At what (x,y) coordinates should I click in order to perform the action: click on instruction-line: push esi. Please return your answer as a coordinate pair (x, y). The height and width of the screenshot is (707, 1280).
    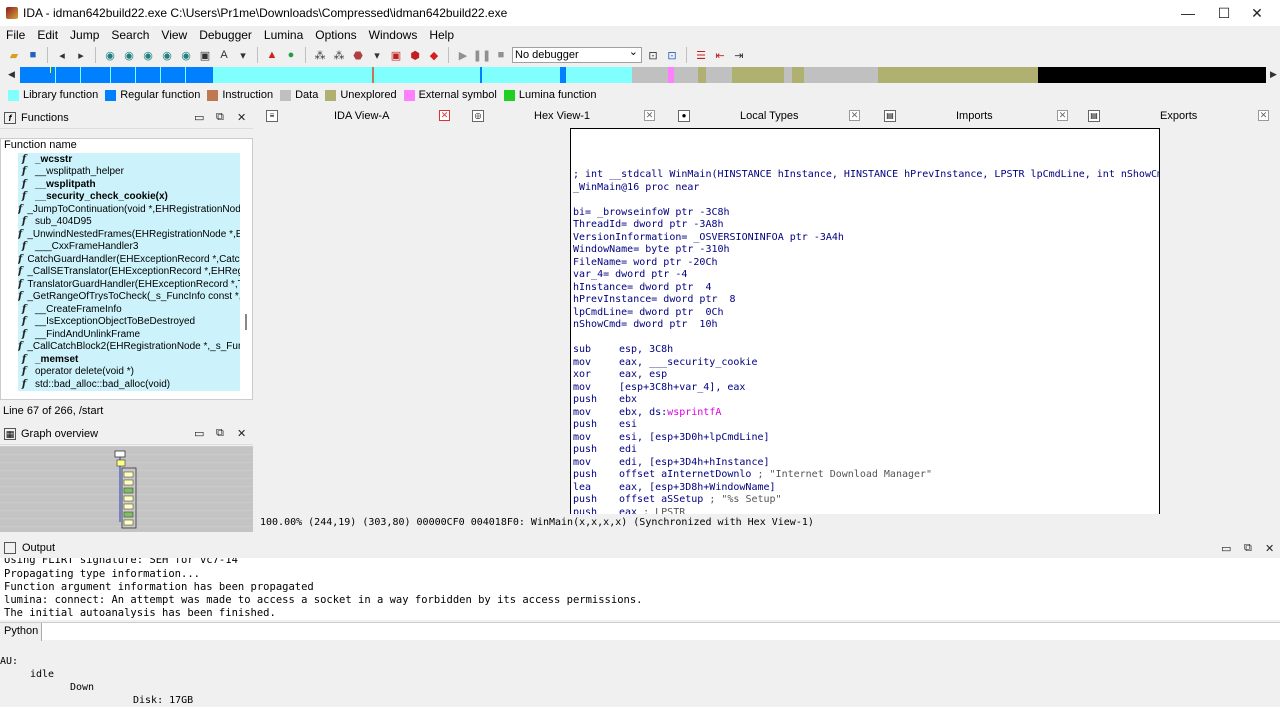
    Looking at the image, I should click on (605, 425).